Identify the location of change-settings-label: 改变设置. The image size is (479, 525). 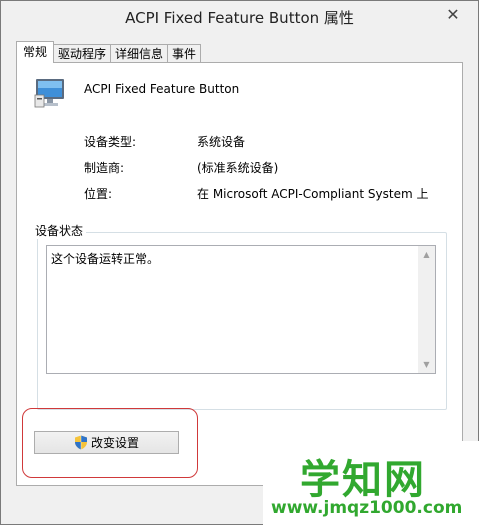
(114, 443).